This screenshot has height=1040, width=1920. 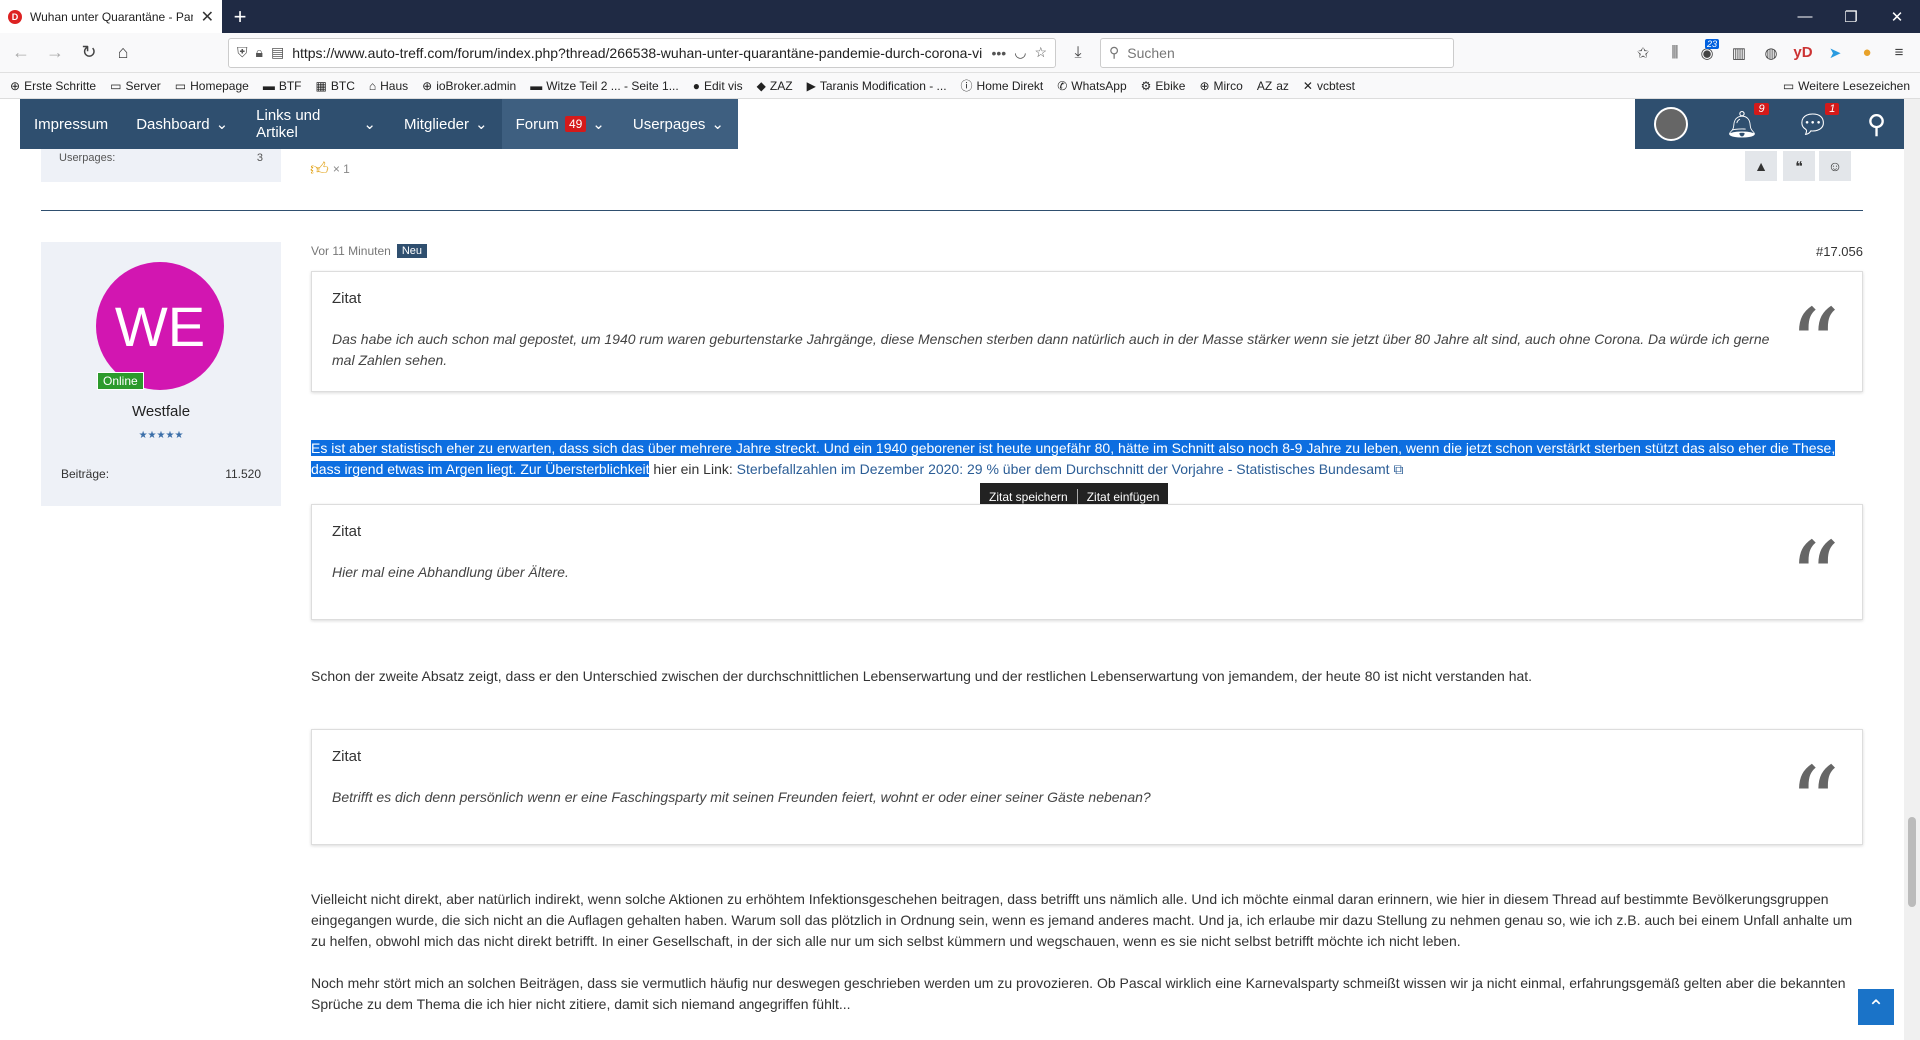 What do you see at coordinates (1670, 124) in the screenshot?
I see `user-avatar` at bounding box center [1670, 124].